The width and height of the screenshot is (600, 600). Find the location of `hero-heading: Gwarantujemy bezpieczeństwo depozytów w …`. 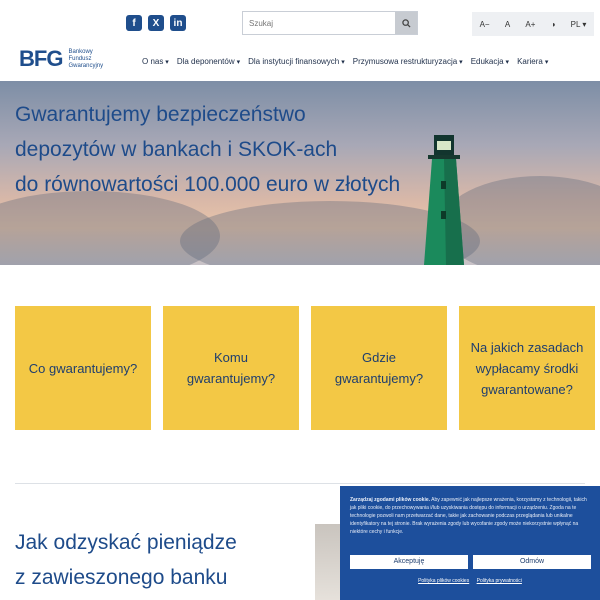

hero-heading: Gwarantujemy bezpieczeństwo depozytów w … is located at coordinates (208, 149).